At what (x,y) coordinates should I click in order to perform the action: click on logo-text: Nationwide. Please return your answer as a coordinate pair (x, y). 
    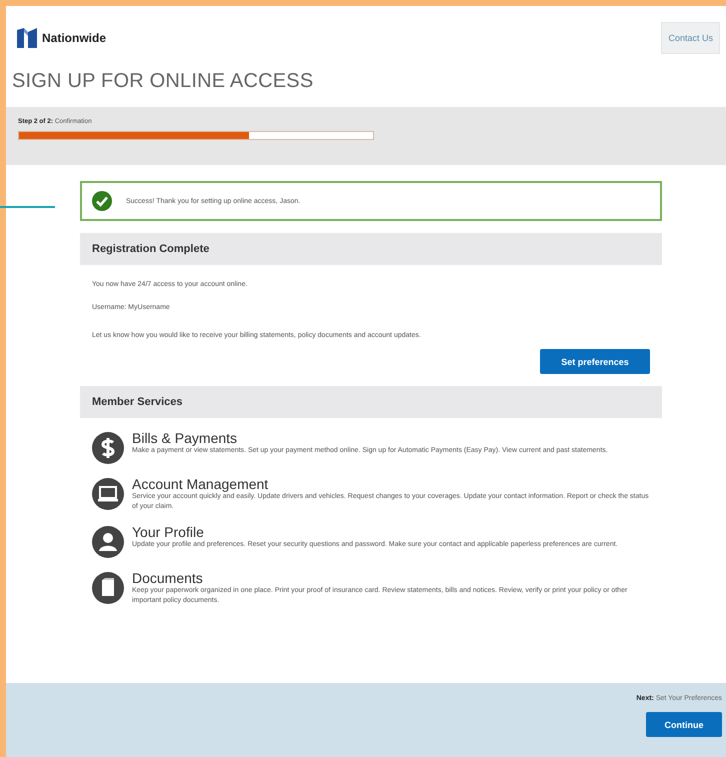
    Looking at the image, I should click on (74, 38).